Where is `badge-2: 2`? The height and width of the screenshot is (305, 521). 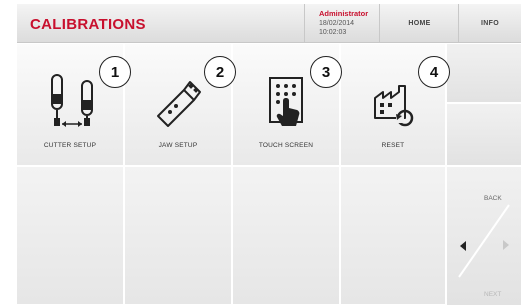 badge-2: 2 is located at coordinates (220, 72).